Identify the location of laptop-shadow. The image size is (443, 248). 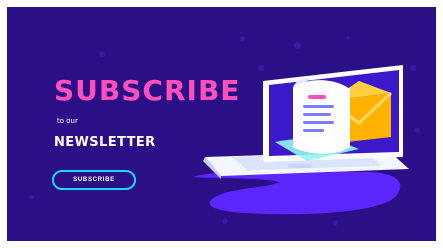
(297, 192).